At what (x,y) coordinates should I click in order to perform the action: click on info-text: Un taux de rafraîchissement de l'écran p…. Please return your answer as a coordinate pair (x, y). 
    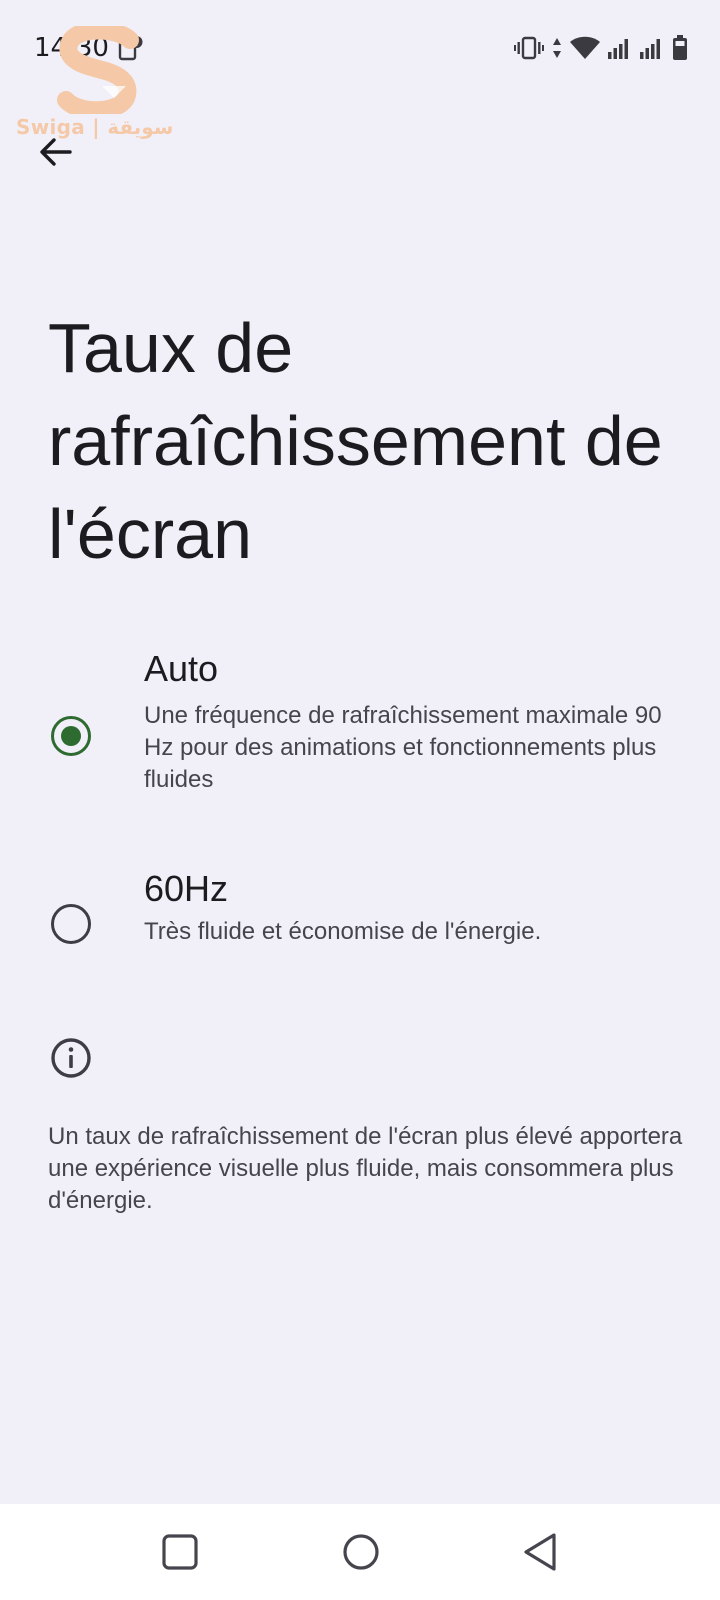
    Looking at the image, I should click on (365, 1168).